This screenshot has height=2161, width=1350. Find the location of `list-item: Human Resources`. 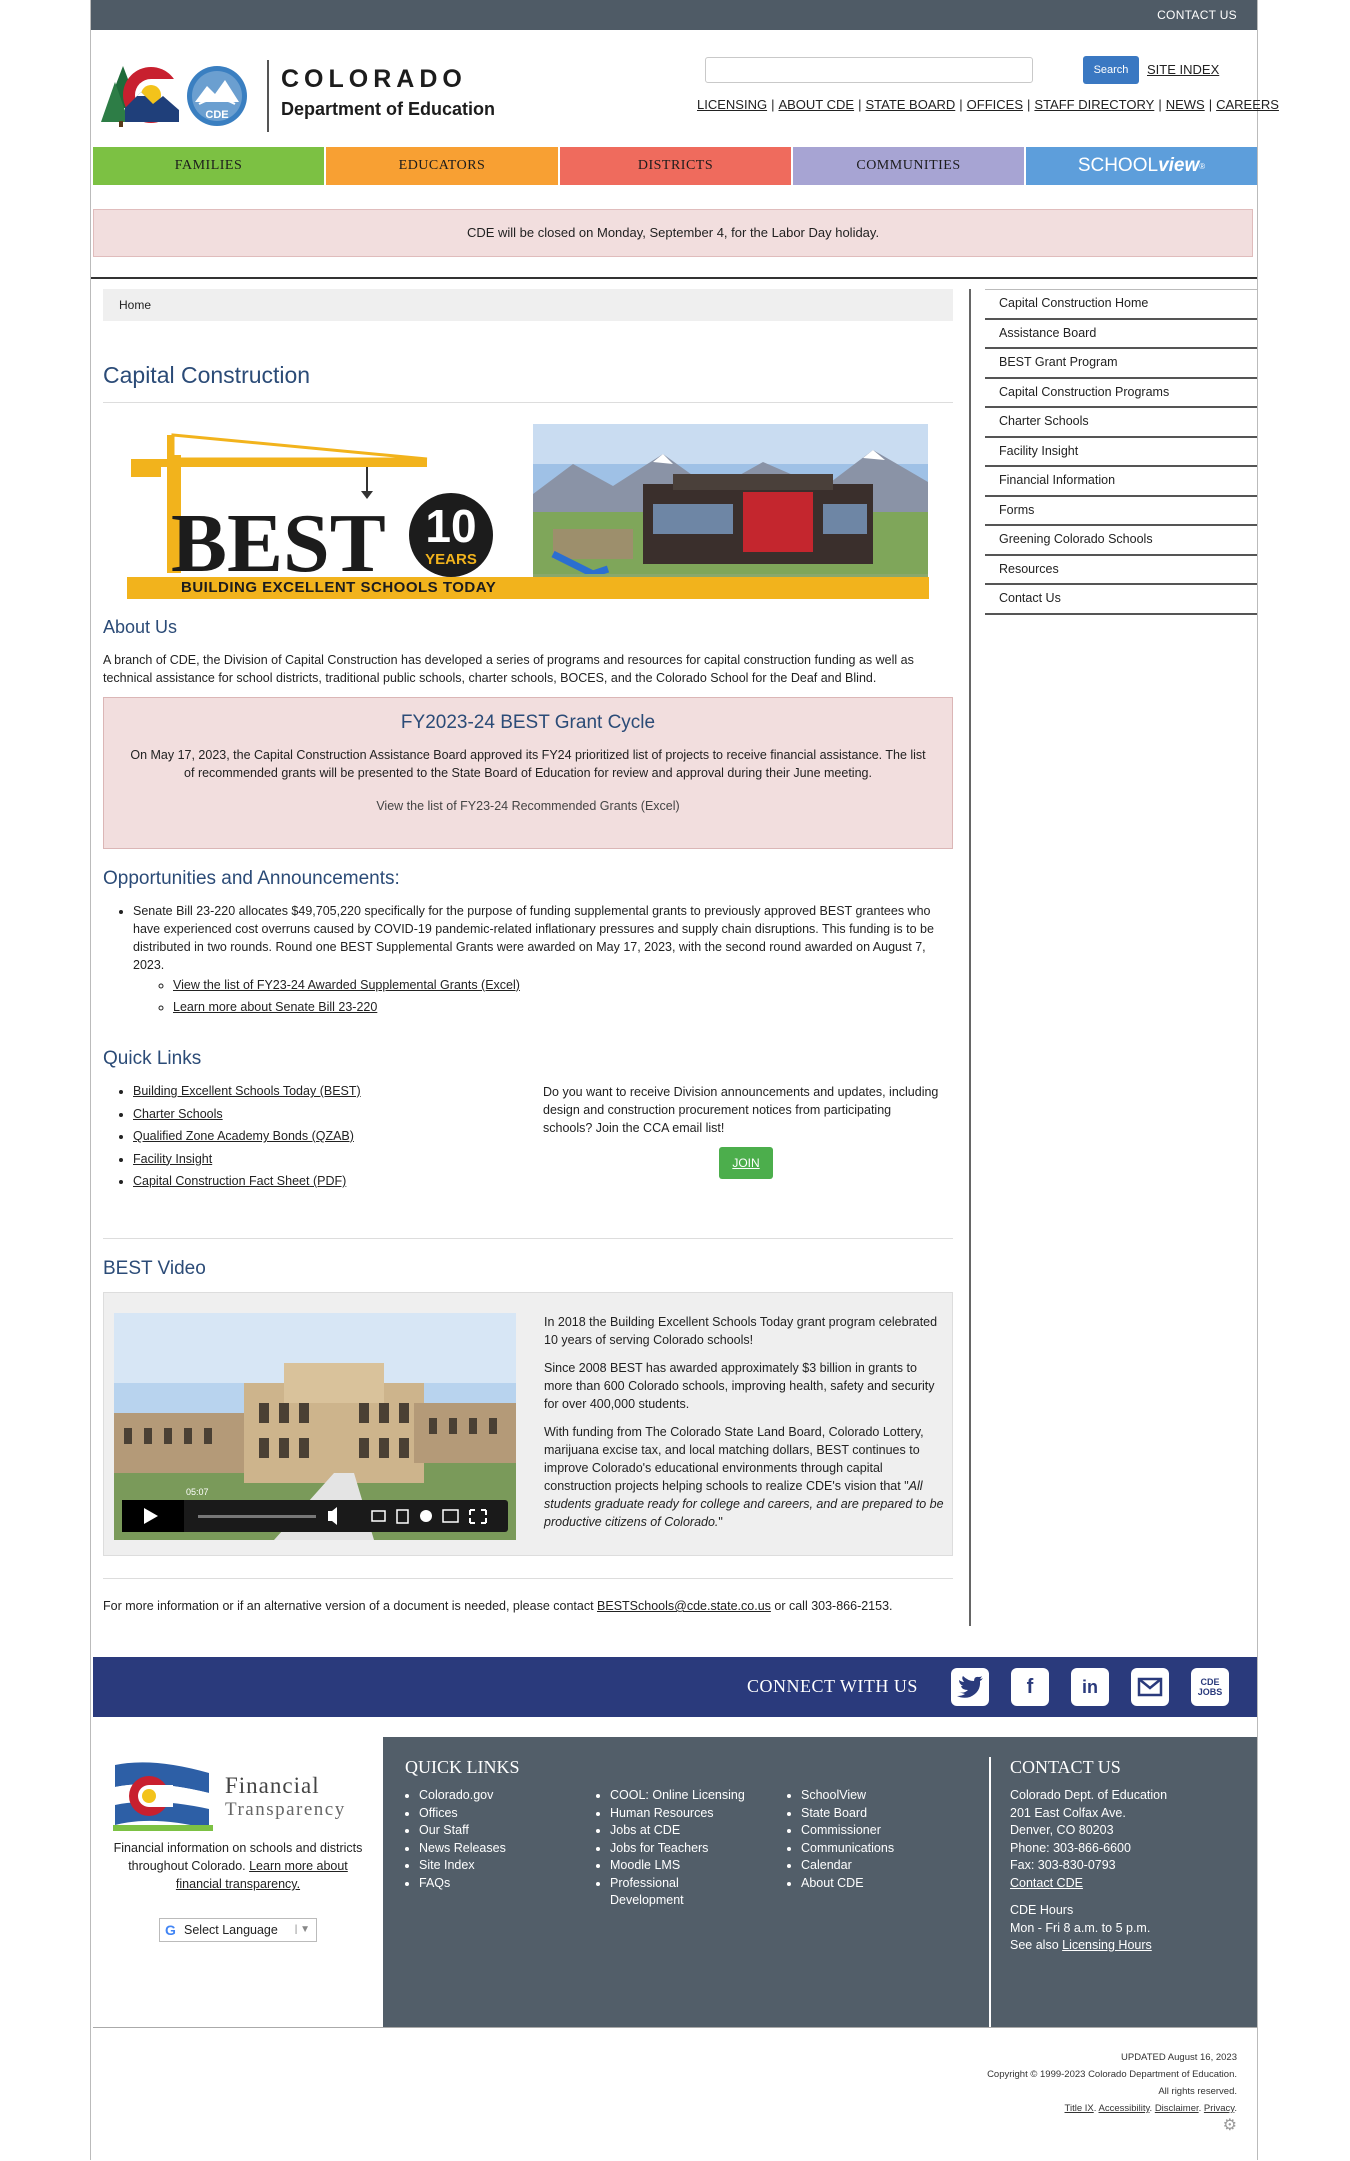

list-item: Human Resources is located at coordinates (693, 1814).